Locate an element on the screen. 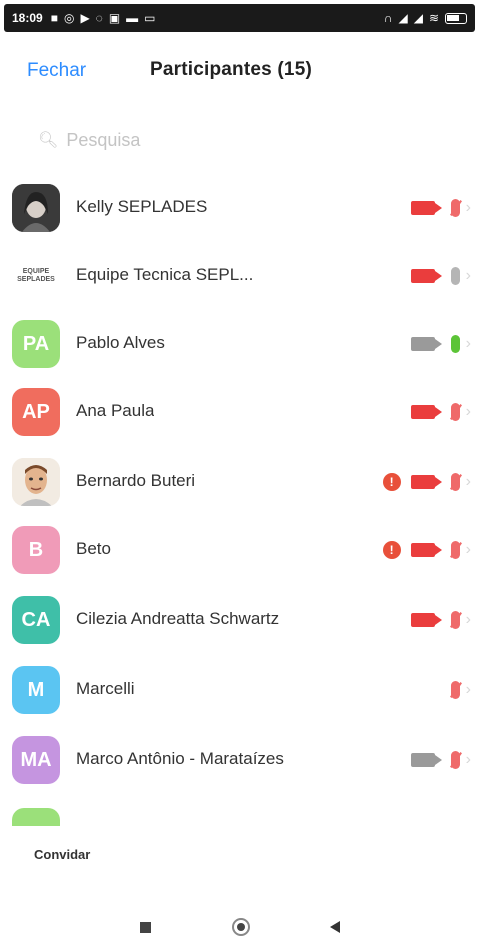 Image resolution: width=479 pixels, height=946 pixels. avatar: M is located at coordinates (36, 690).